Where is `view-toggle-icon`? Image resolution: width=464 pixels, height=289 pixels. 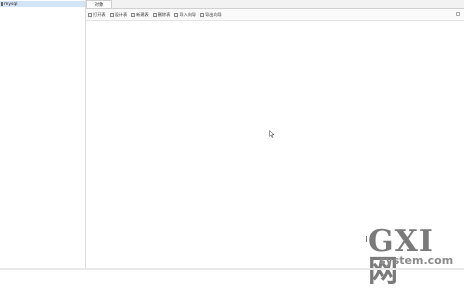
view-toggle-icon is located at coordinates (458, 14).